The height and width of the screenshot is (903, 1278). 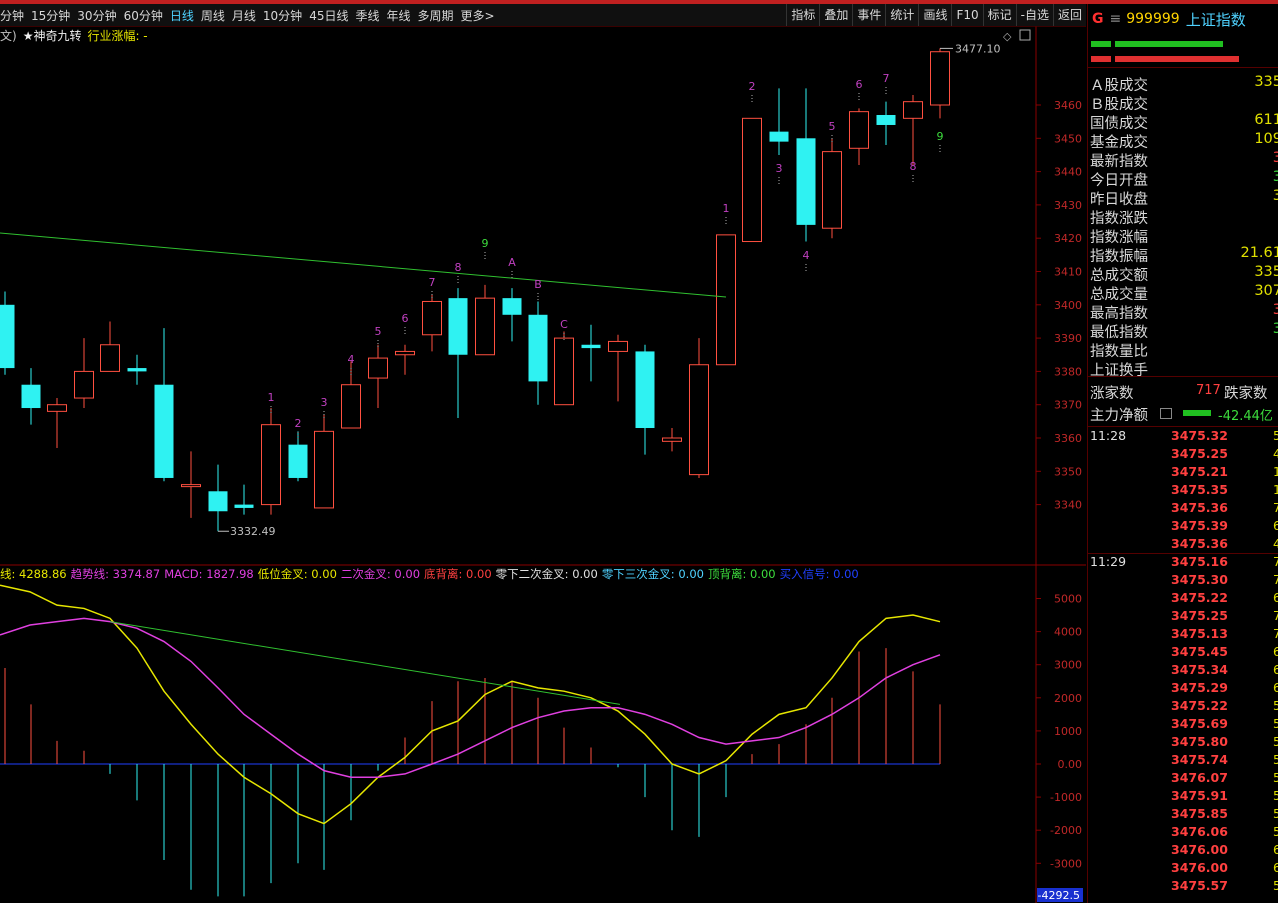 What do you see at coordinates (436, 15) in the screenshot?
I see `period-tab: 多周期` at bounding box center [436, 15].